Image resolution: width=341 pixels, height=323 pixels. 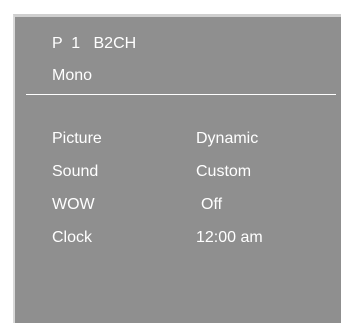 What do you see at coordinates (94, 43) in the screenshot?
I see `channel-info: P 1 B2CH` at bounding box center [94, 43].